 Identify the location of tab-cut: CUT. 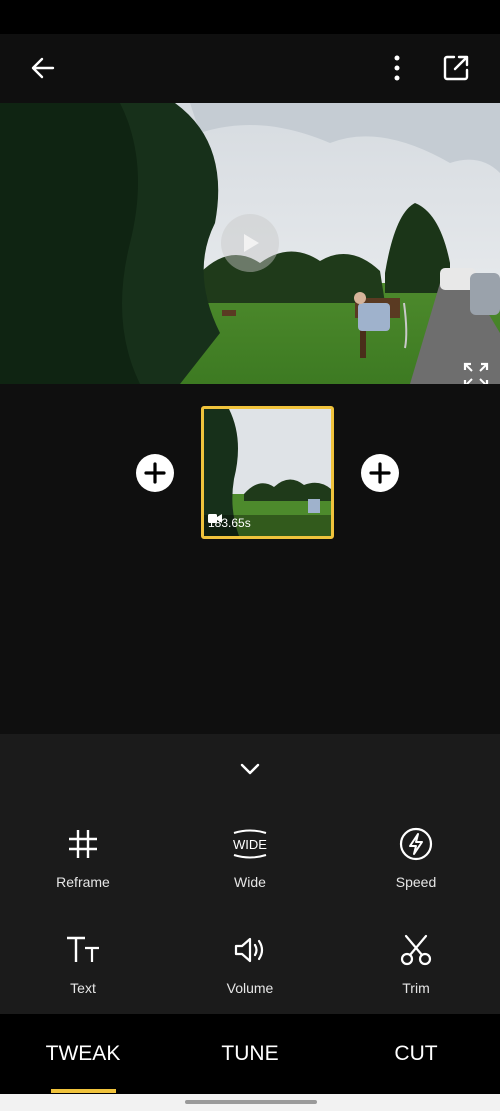
(416, 1054).